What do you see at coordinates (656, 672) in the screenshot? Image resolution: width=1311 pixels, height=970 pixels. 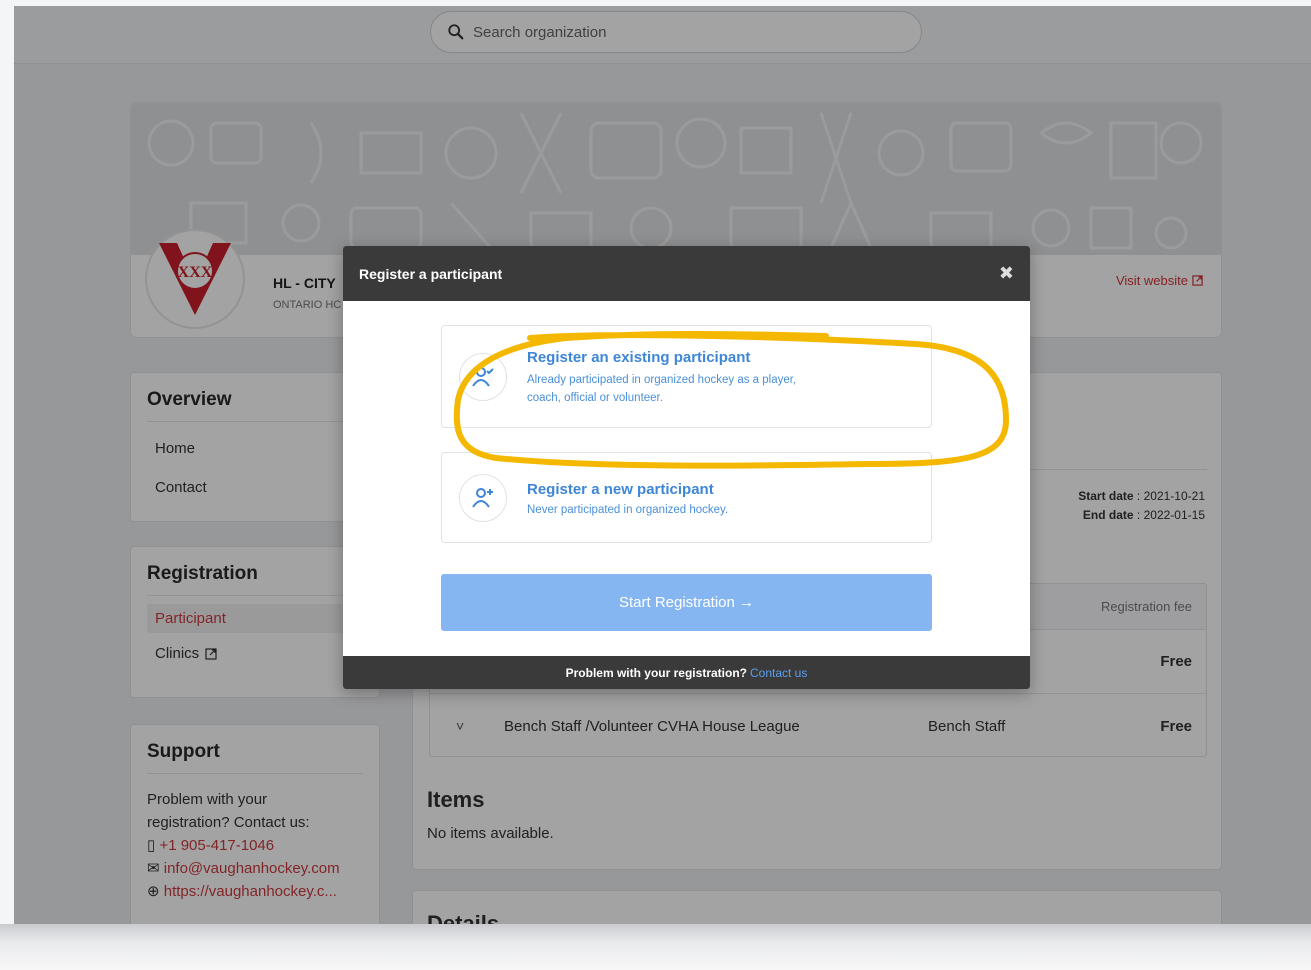 I see `modal-footer-text: Problem with your registration?` at bounding box center [656, 672].